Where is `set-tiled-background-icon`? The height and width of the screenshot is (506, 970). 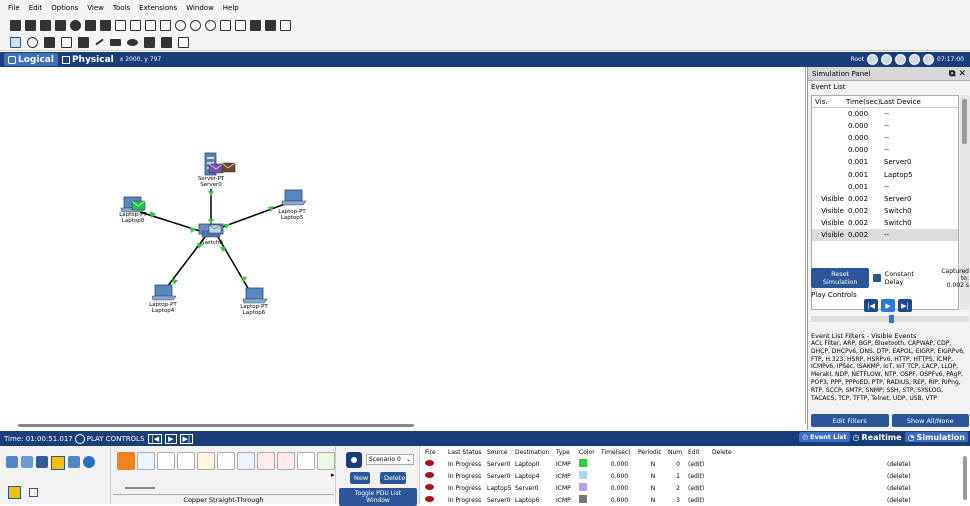
set-tiled-background-icon is located at coordinates (915, 59).